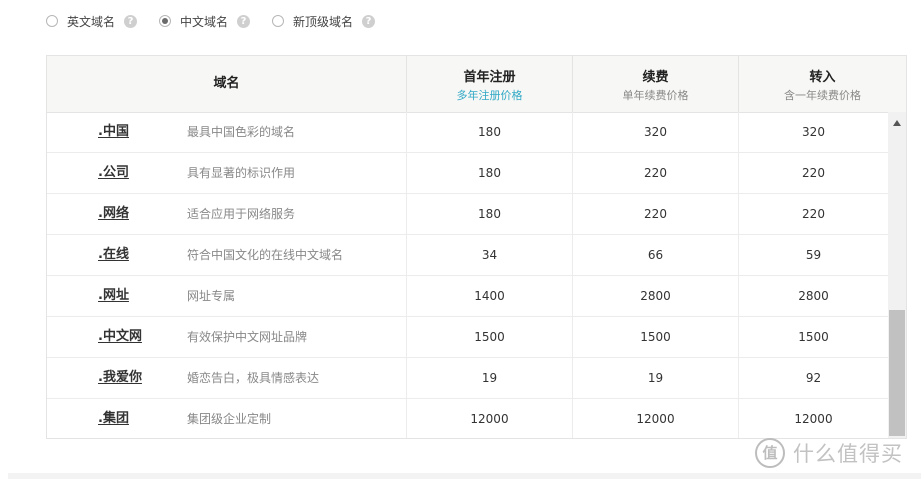 Image resolution: width=921 pixels, height=479 pixels. I want to click on domain-link: .集团, so click(113, 418).